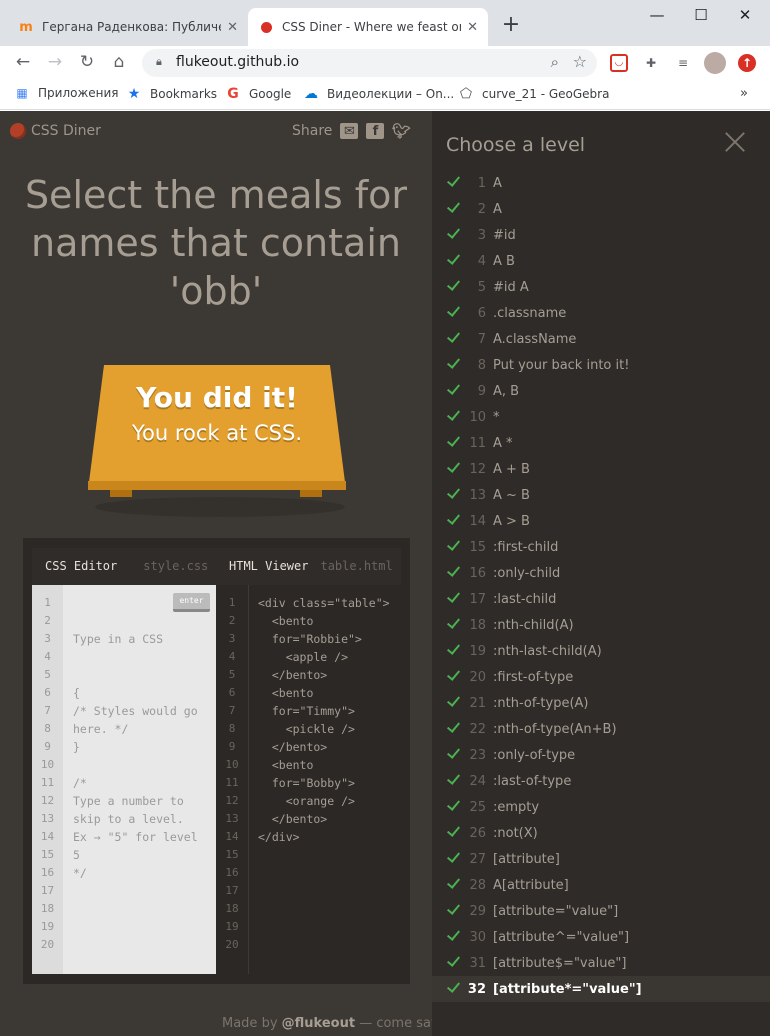  What do you see at coordinates (735, 142) in the screenshot?
I see `close-icon` at bounding box center [735, 142].